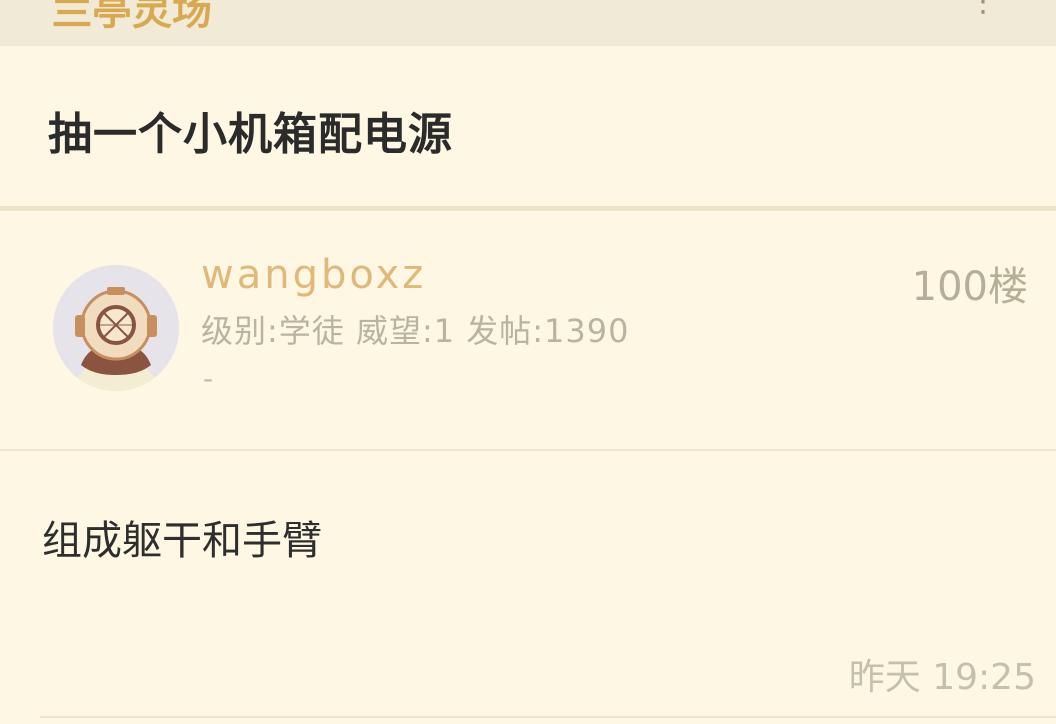 The image size is (1056, 724). I want to click on top-bar: 兰亭灵场 ⋮, so click(528, 23).